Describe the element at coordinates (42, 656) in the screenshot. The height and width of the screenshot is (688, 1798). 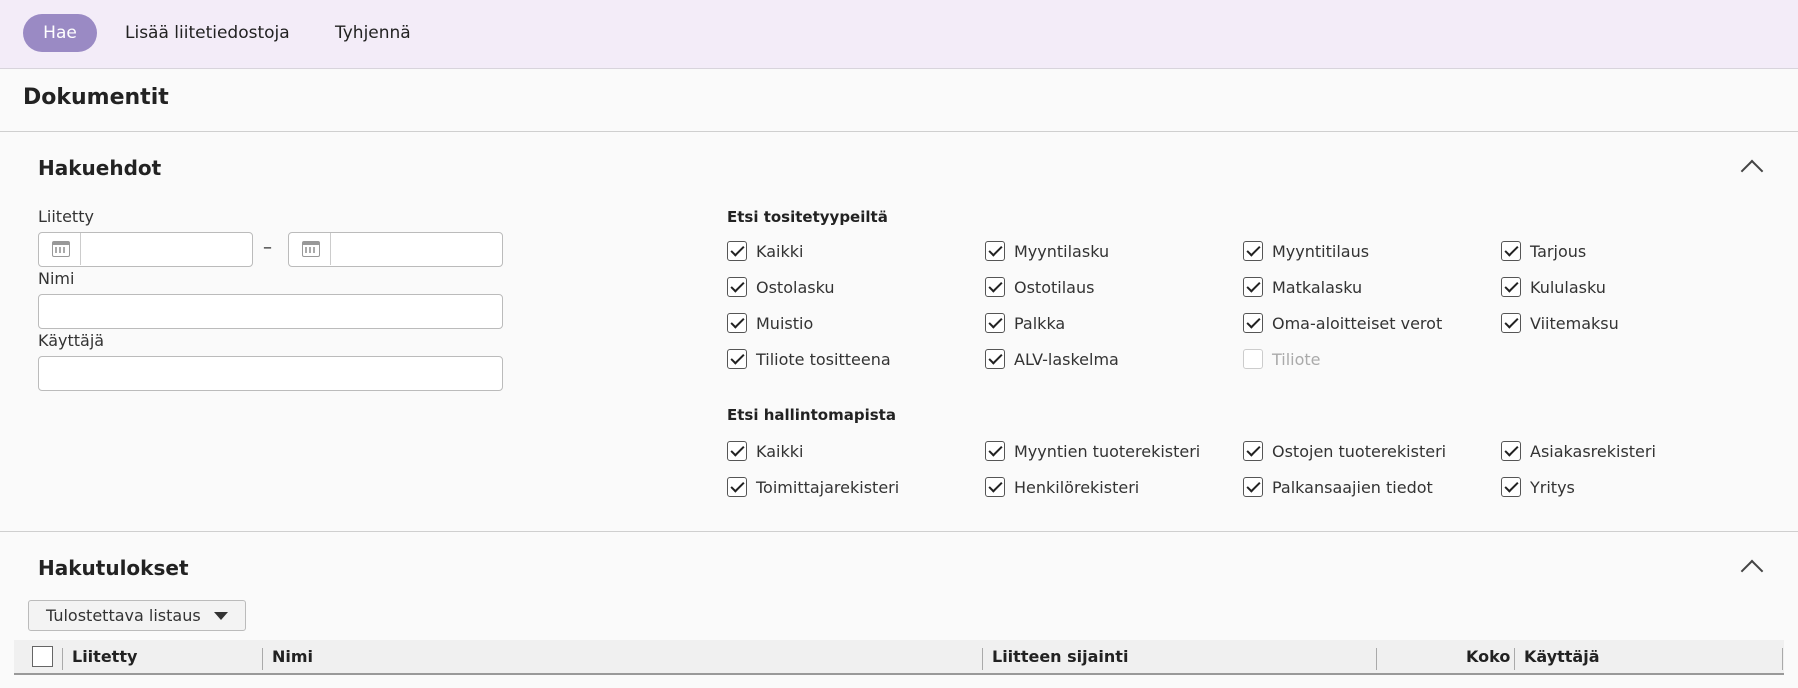
I see `select-all-checkbox` at that location.